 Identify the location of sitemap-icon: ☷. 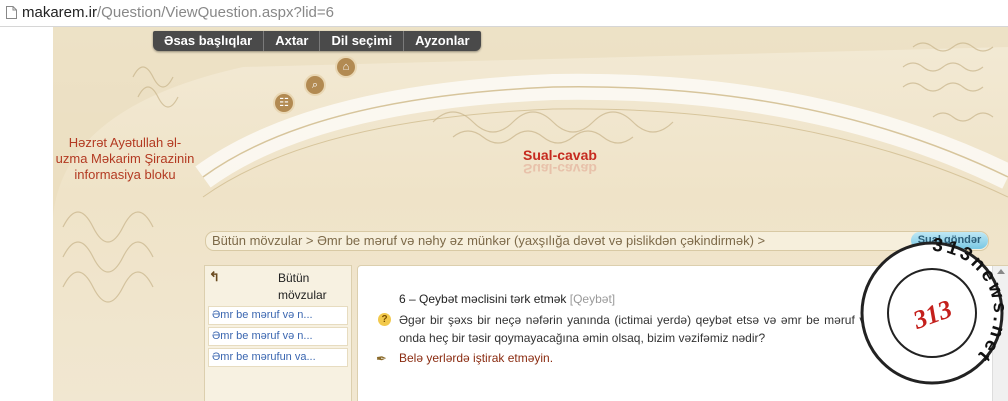
(284, 103).